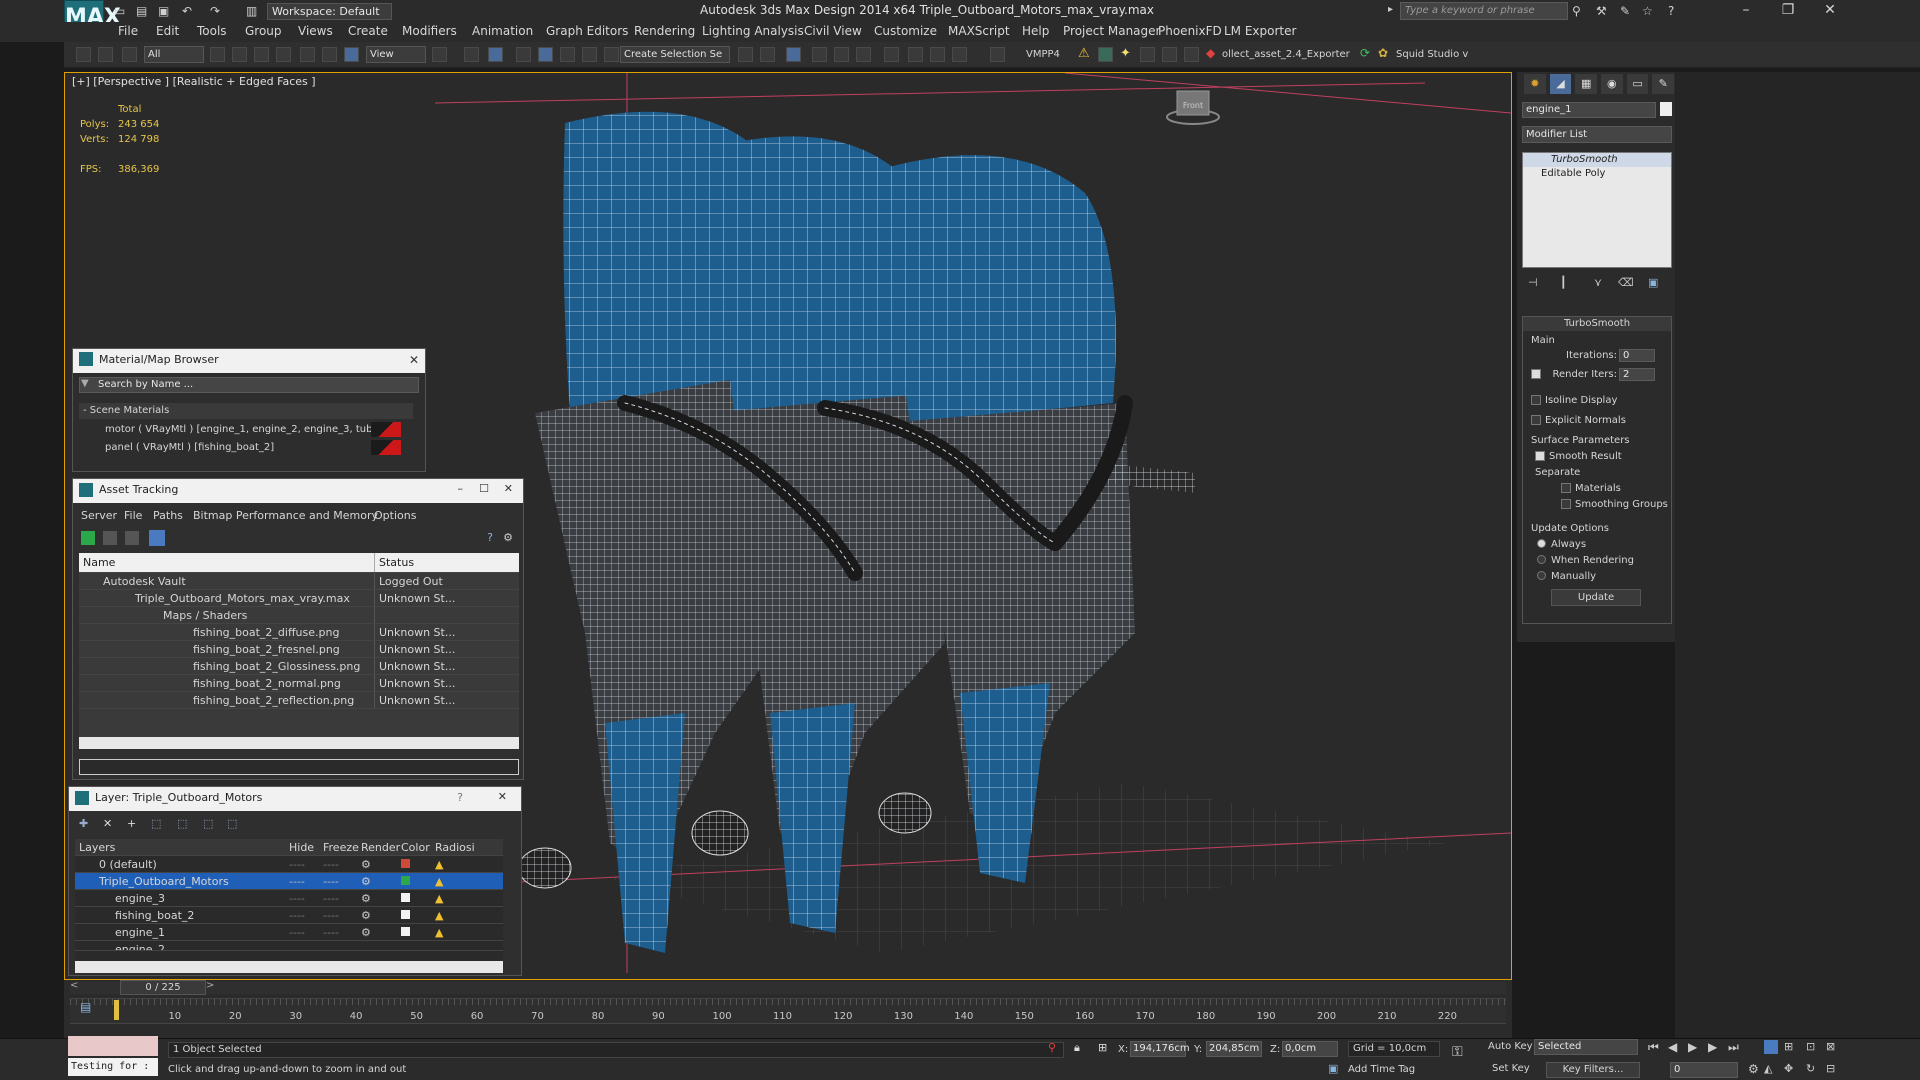  I want to click on rectangular-selection-icon, so click(261, 54).